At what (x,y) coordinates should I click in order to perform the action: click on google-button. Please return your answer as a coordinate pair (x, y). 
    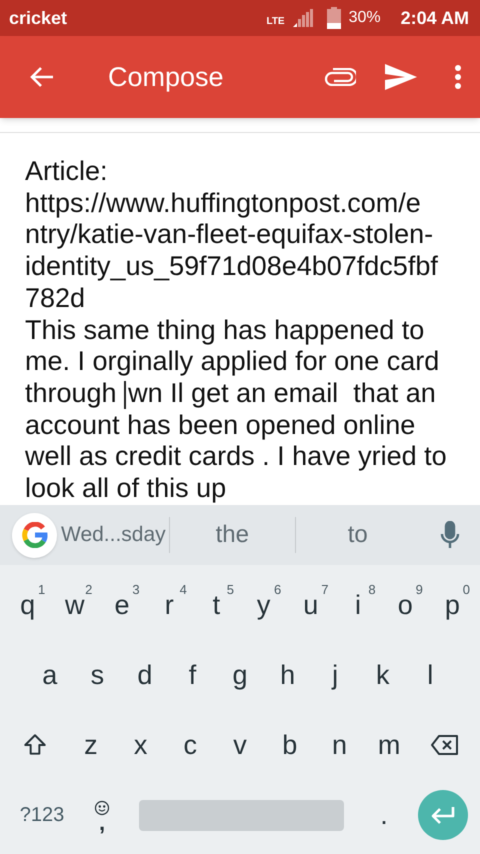
    Looking at the image, I should click on (34, 535).